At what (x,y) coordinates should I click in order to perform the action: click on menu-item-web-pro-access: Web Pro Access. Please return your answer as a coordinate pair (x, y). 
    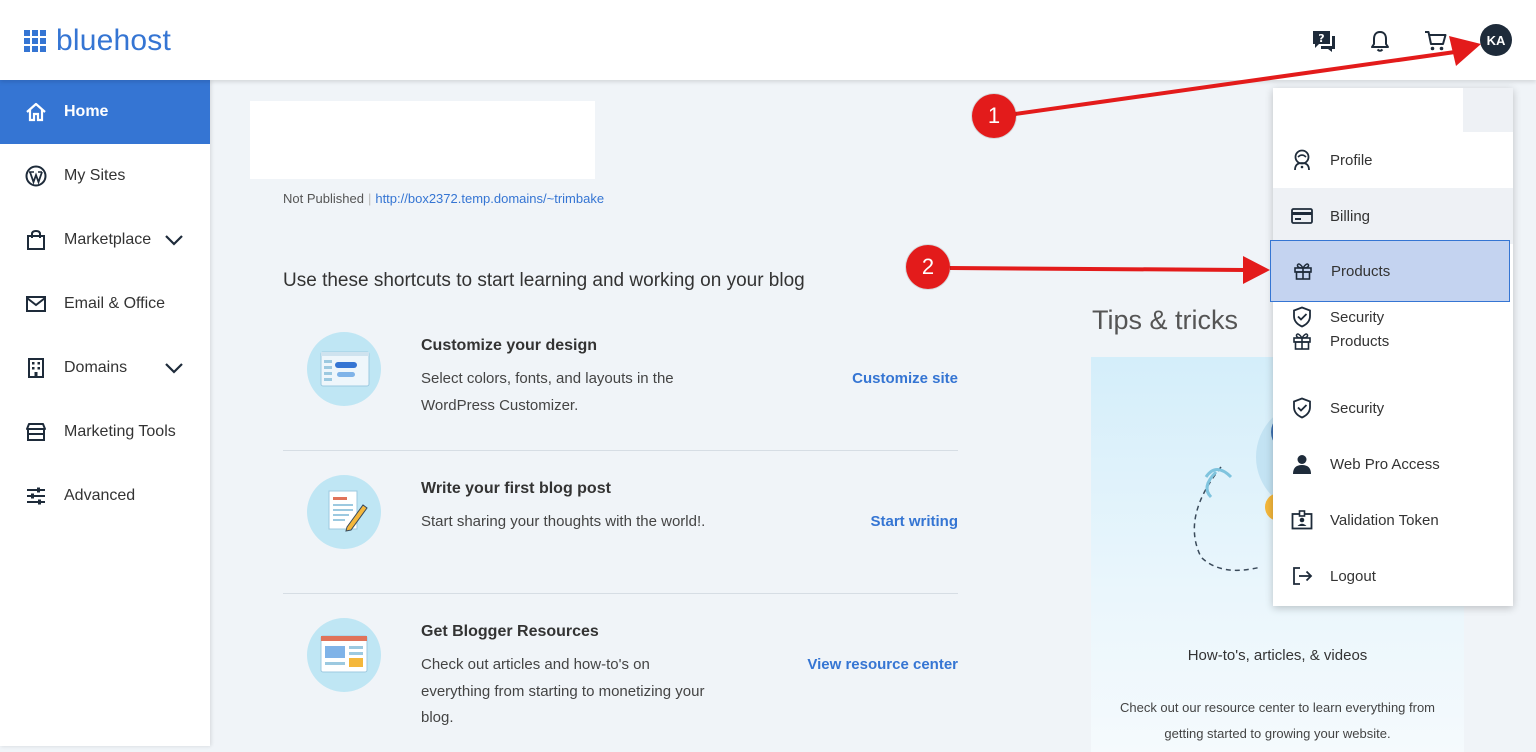
    Looking at the image, I should click on (1393, 464).